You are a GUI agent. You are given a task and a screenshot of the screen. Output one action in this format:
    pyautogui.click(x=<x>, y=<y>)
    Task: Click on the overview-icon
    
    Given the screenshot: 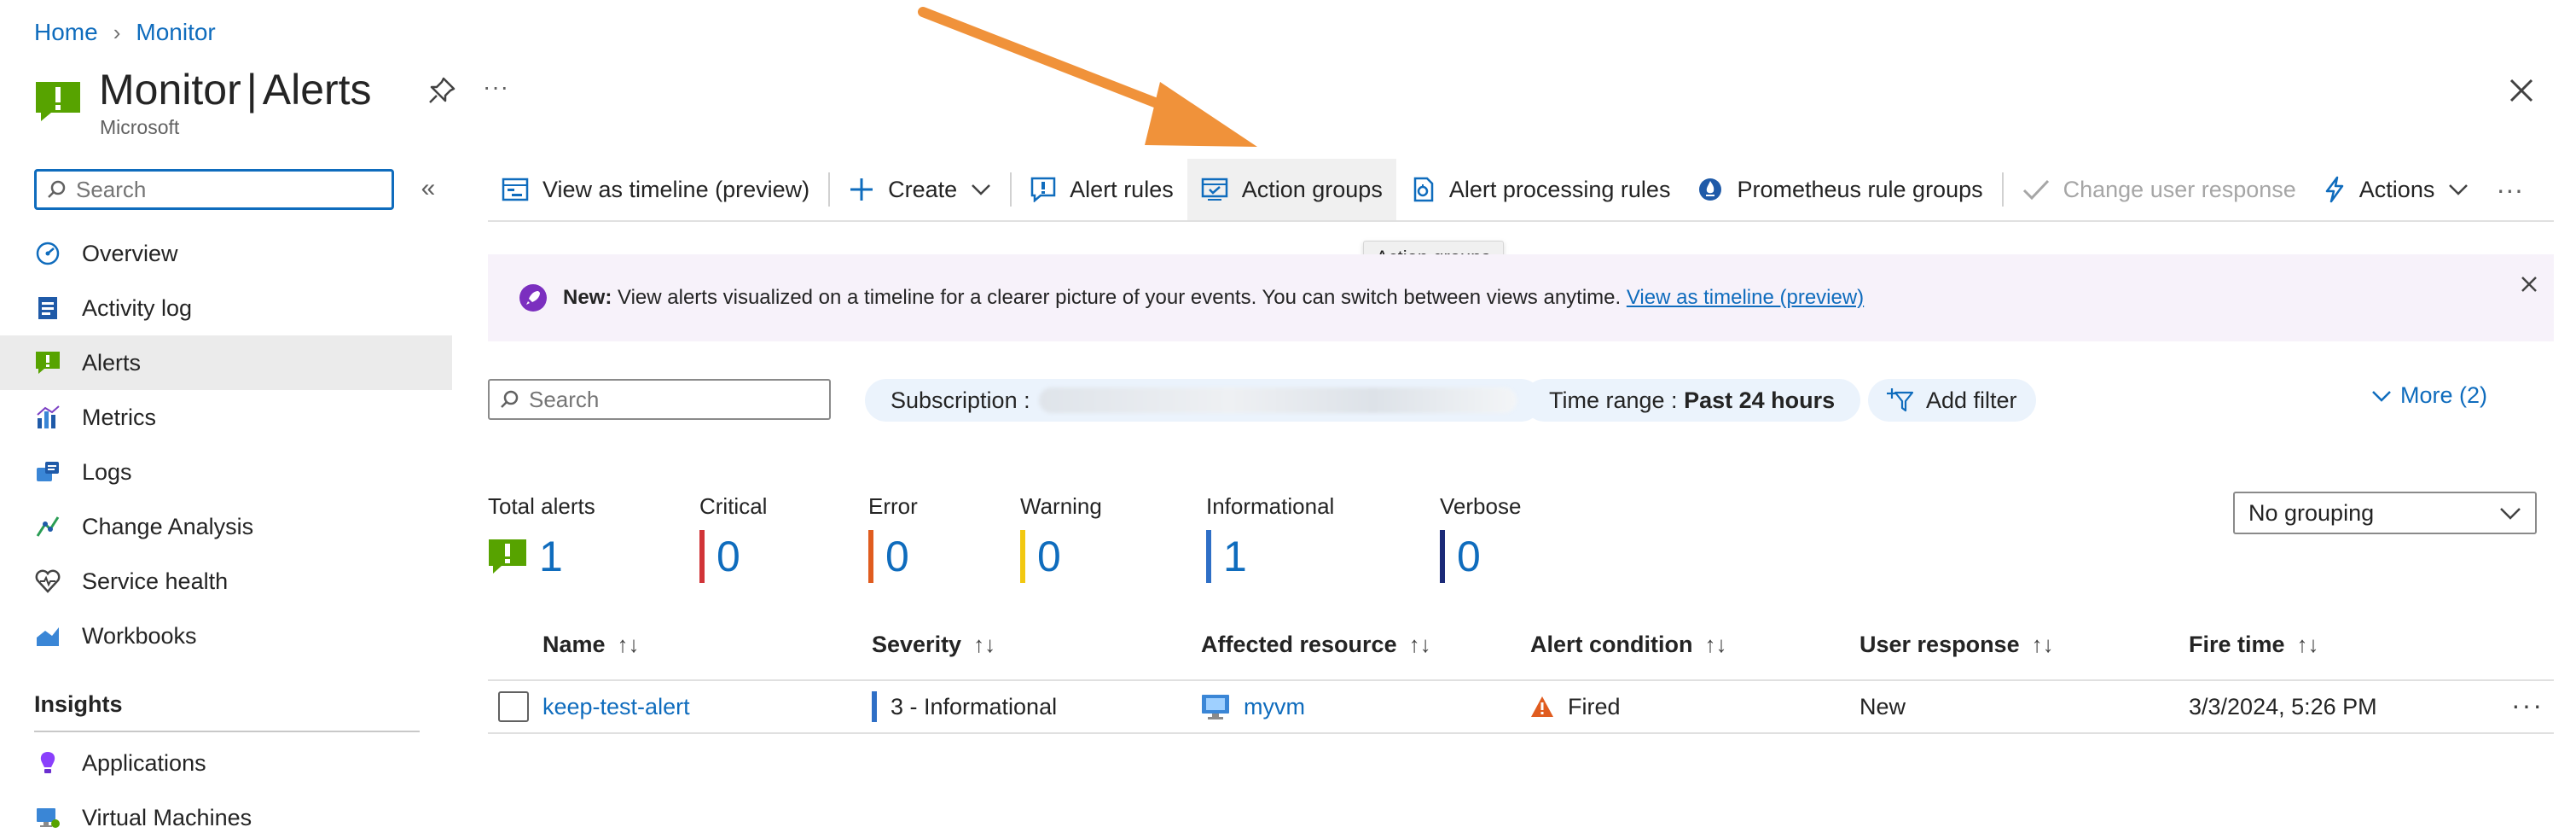 What is the action you would take?
    pyautogui.click(x=47, y=253)
    